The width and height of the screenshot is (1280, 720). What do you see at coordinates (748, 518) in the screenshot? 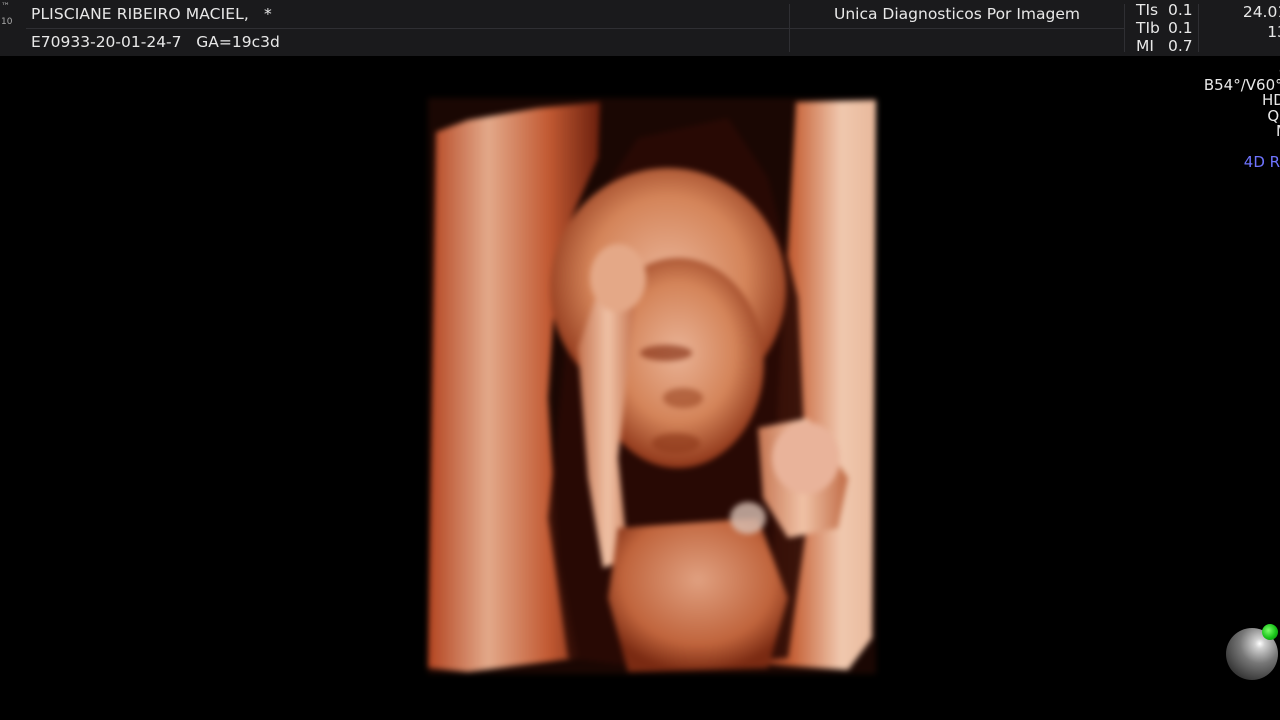
I see `fetal-knee` at bounding box center [748, 518].